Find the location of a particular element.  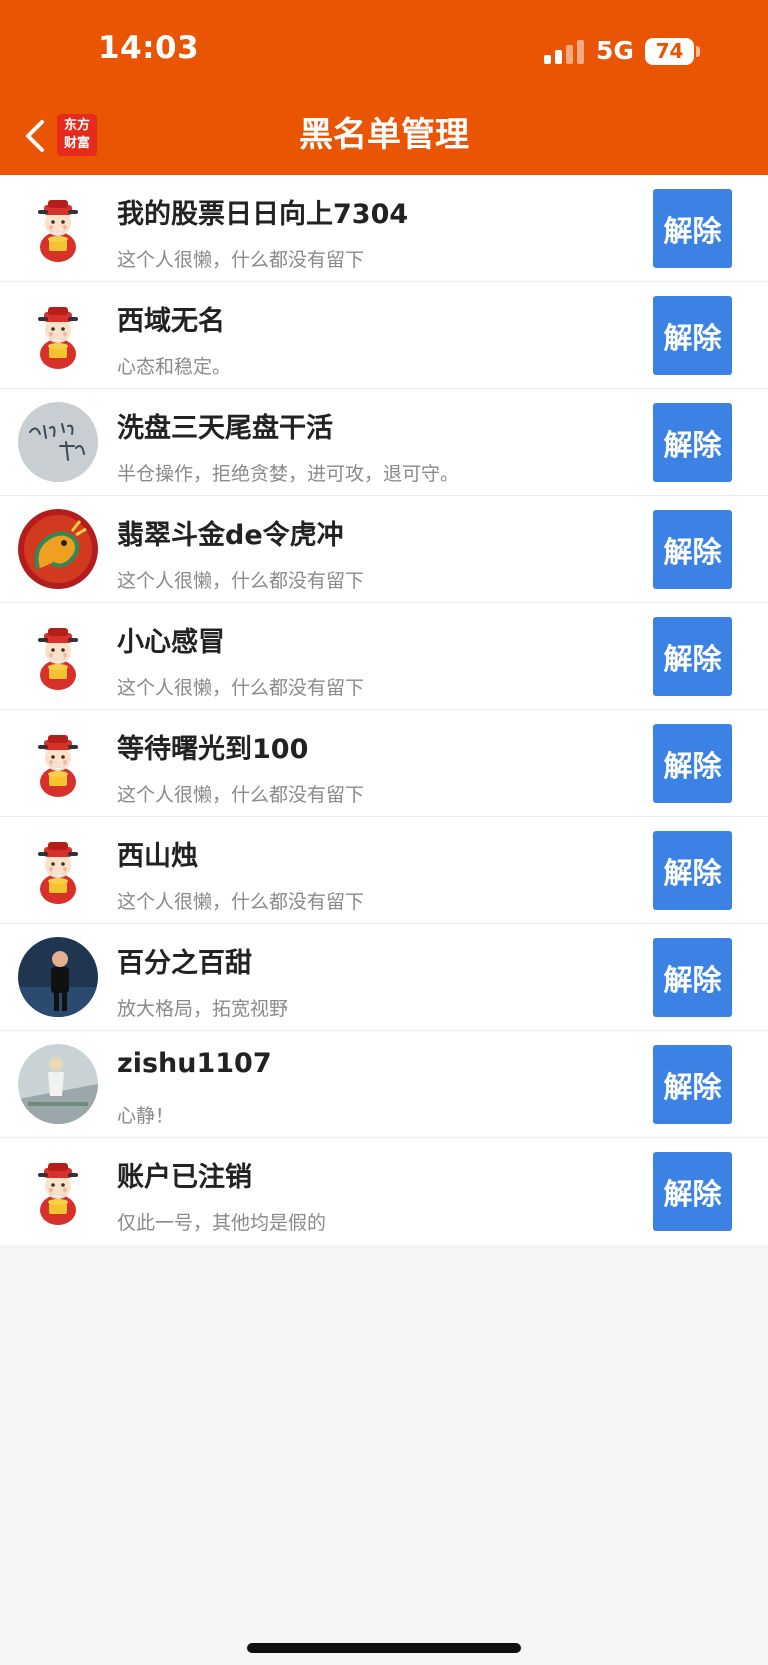

signal-icon is located at coordinates (565, 52).